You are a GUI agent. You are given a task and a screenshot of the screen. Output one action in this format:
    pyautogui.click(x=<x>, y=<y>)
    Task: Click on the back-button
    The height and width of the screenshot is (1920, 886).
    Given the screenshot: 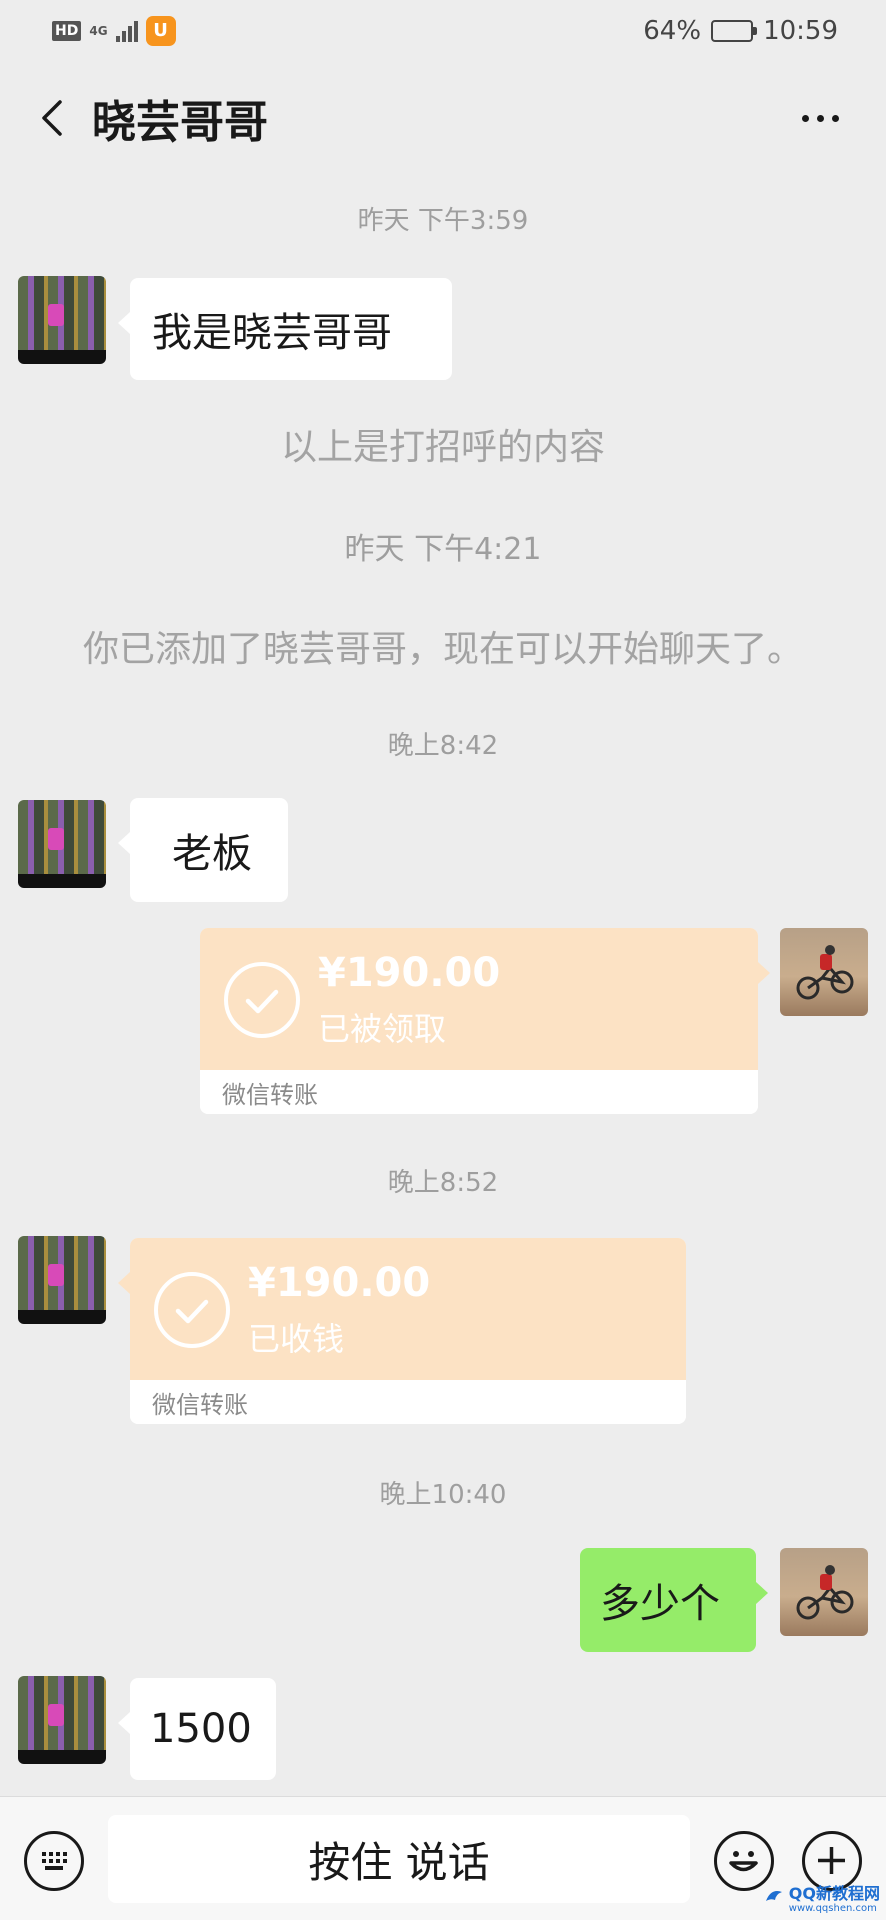 What is the action you would take?
    pyautogui.click(x=52, y=118)
    